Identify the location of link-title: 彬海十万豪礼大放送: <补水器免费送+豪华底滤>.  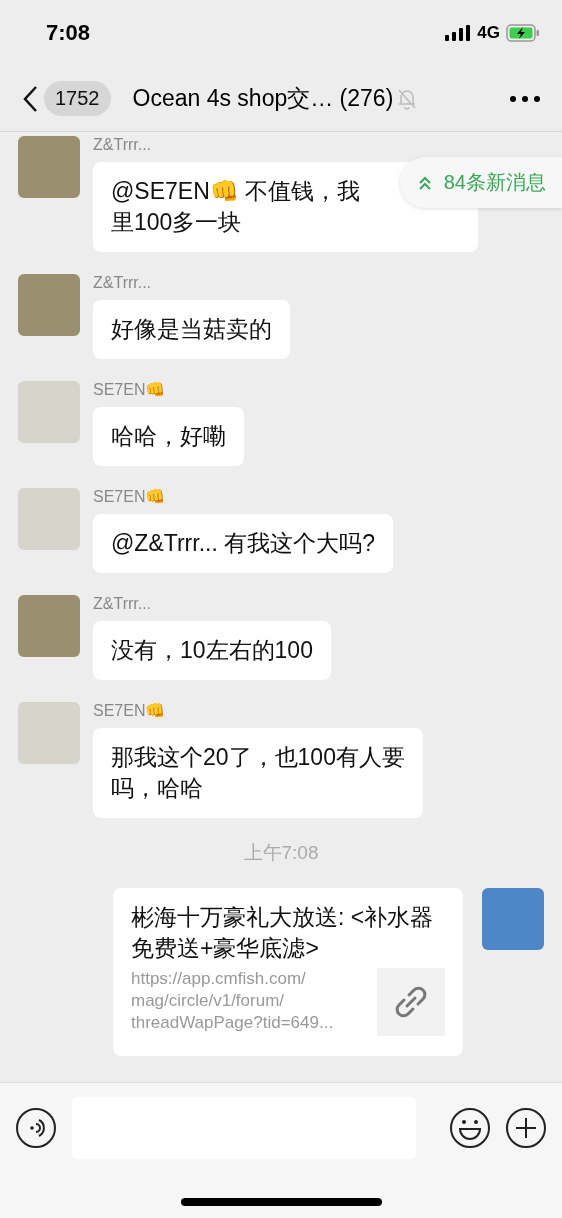
(283, 933).